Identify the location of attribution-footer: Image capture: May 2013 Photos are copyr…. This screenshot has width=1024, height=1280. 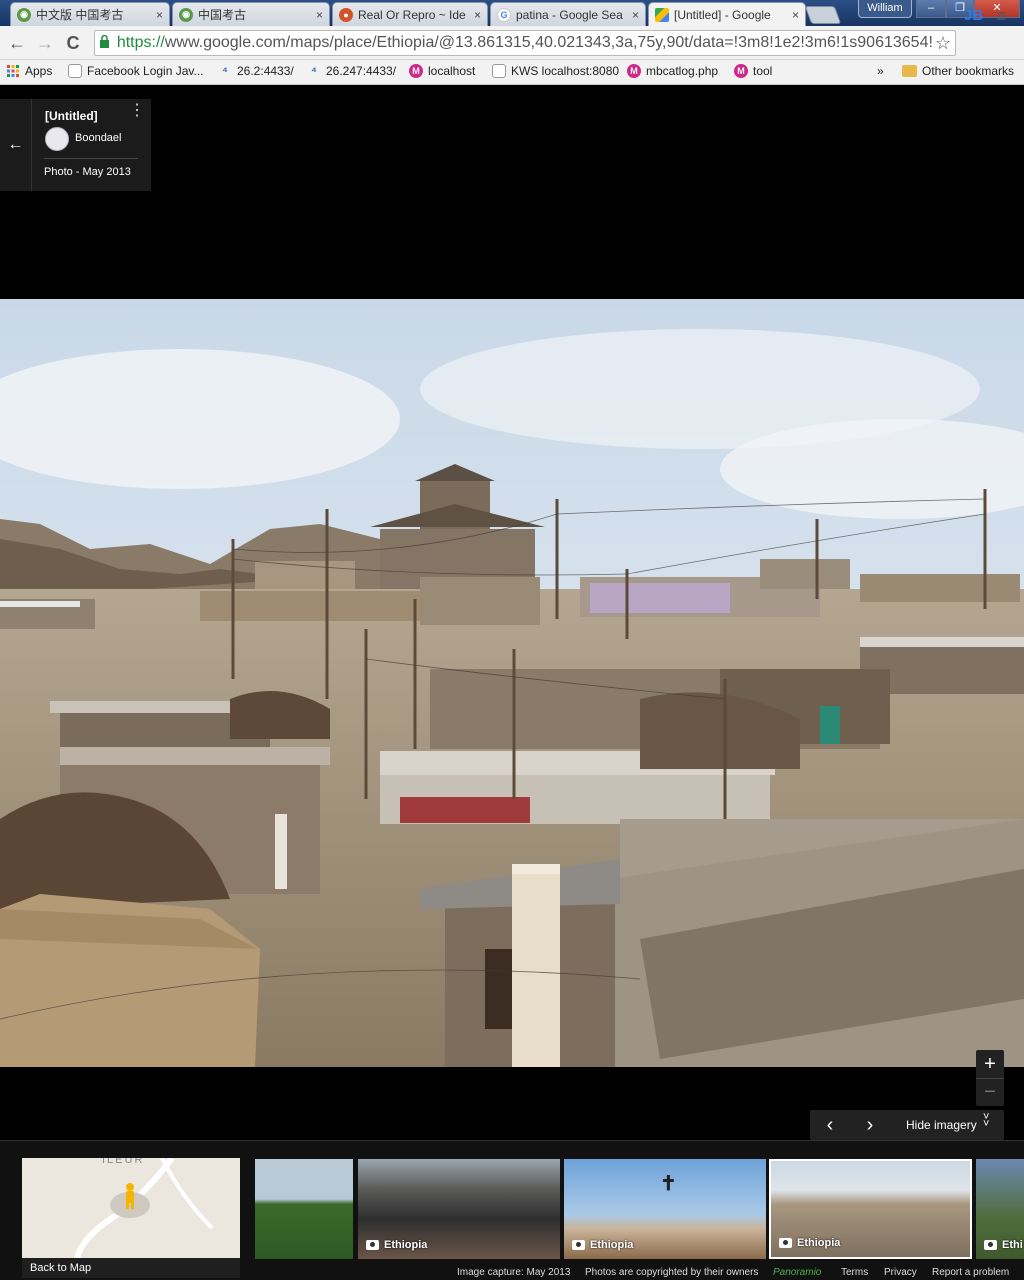
(732, 1273).